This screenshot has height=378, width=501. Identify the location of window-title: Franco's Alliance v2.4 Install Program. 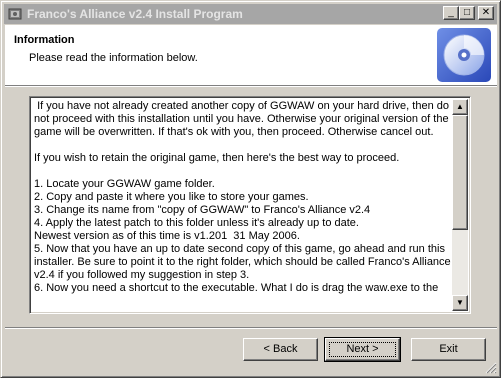
(135, 14).